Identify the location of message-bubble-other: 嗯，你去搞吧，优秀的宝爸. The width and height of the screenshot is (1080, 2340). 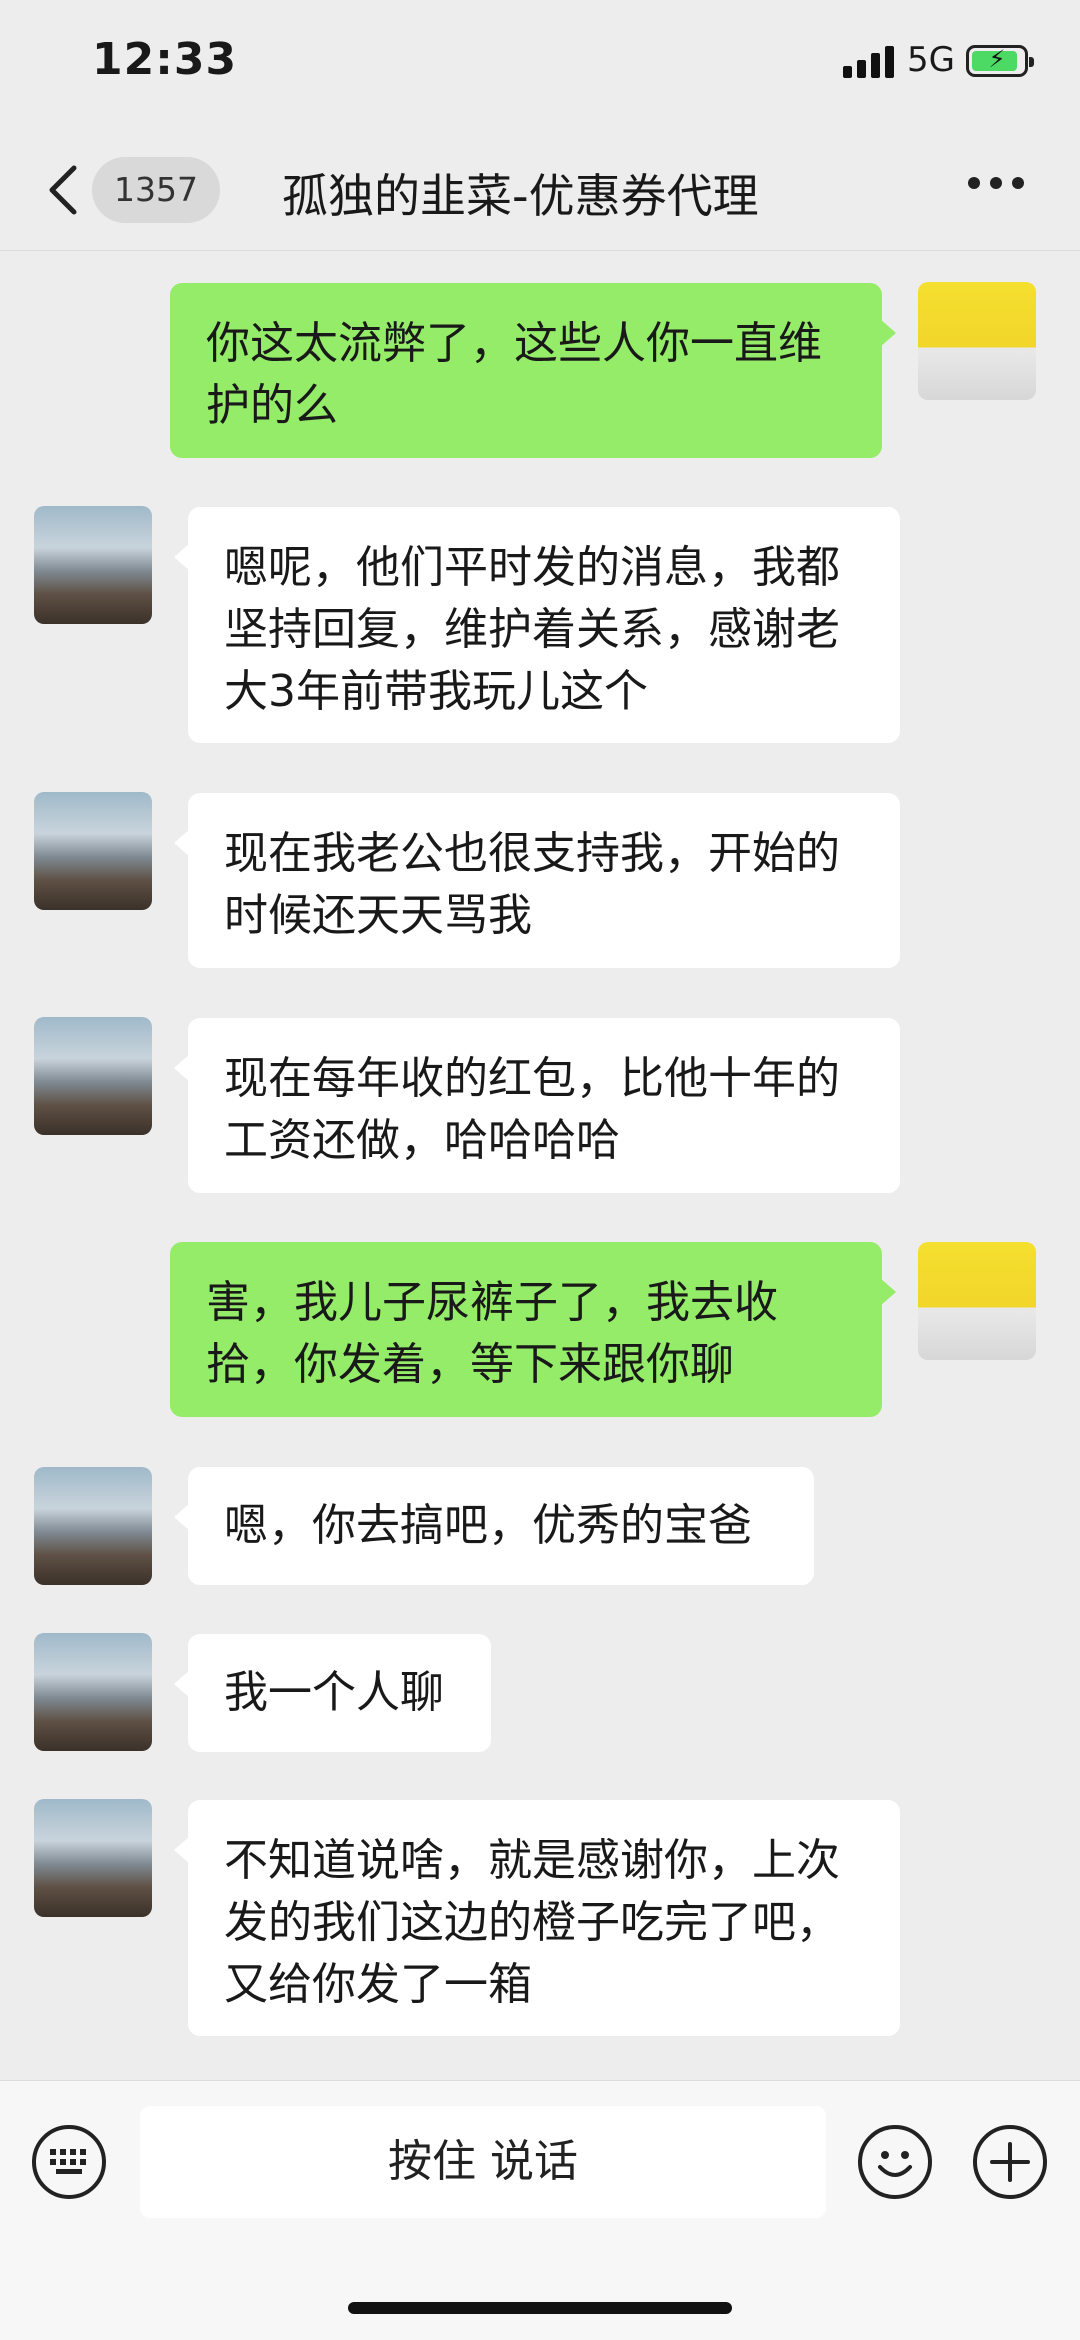
(494, 1526).